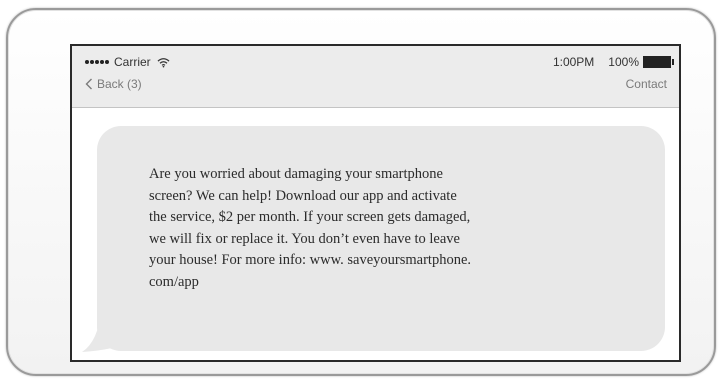 Image resolution: width=726 pixels, height=383 pixels. Describe the element at coordinates (132, 62) in the screenshot. I see `carrier-label: Carrier` at that location.